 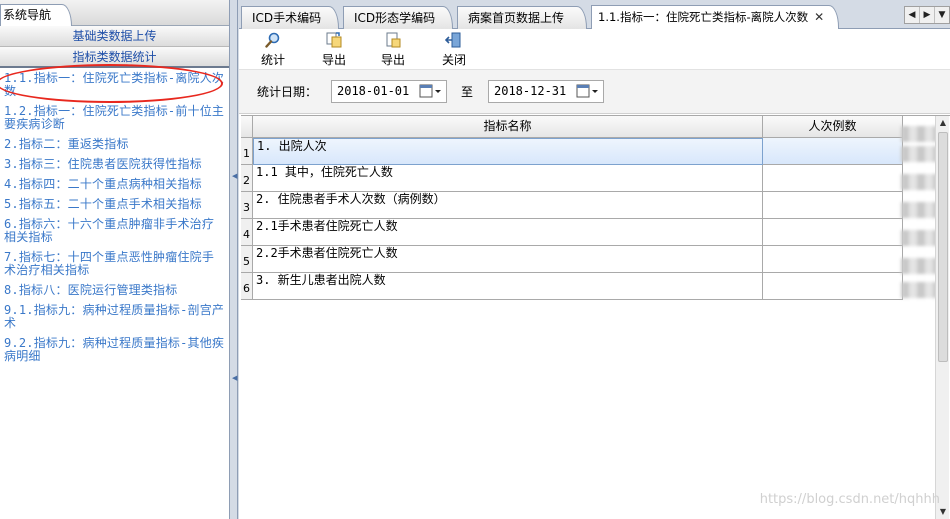 I want to click on to-label: 至, so click(x=467, y=92).